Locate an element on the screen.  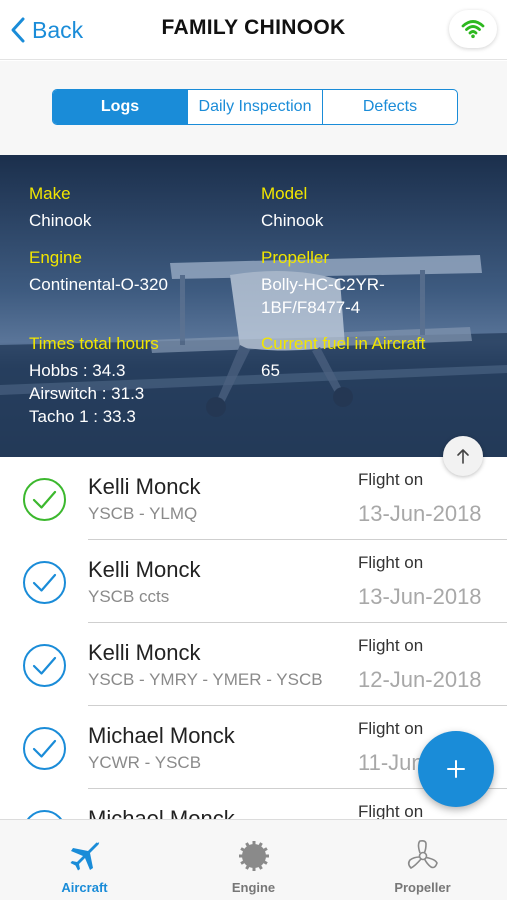
tacho-value: Tacho 1 : 33.3 is located at coordinates (82, 416).